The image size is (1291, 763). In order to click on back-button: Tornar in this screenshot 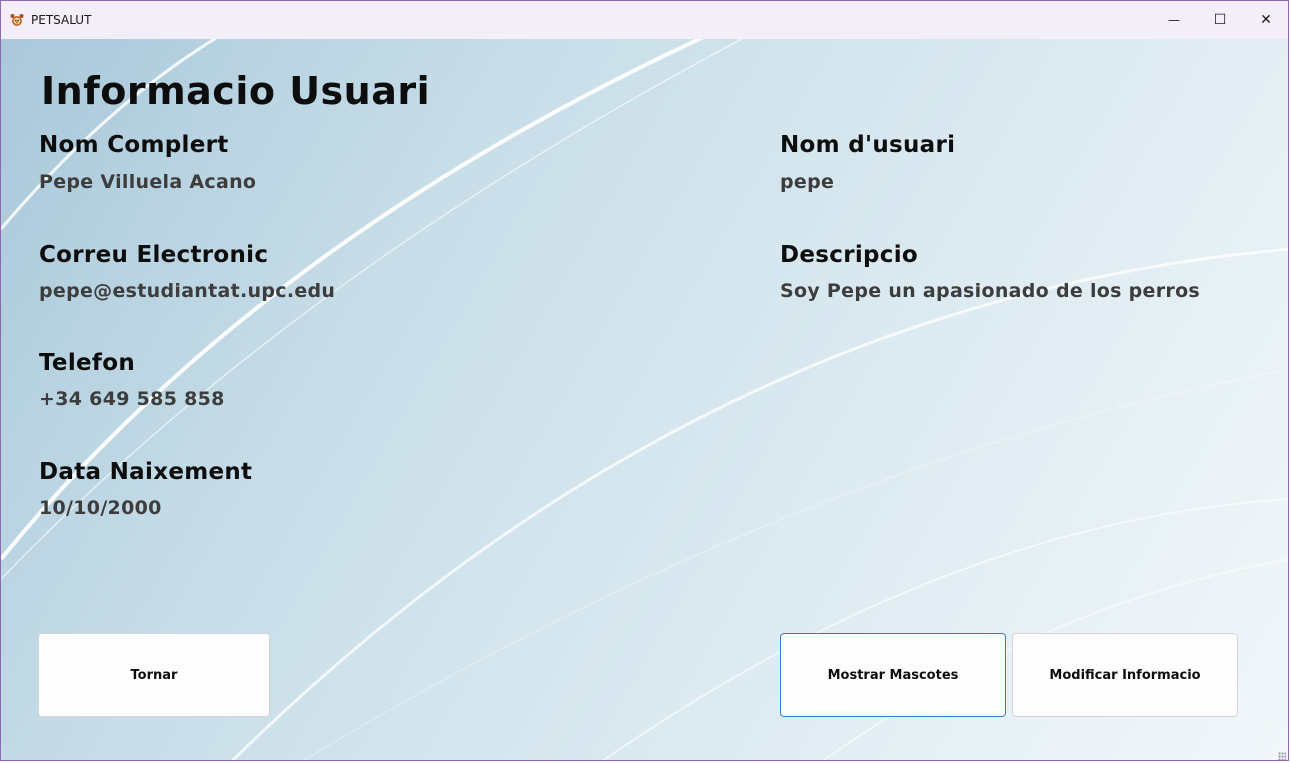, I will do `click(154, 675)`.